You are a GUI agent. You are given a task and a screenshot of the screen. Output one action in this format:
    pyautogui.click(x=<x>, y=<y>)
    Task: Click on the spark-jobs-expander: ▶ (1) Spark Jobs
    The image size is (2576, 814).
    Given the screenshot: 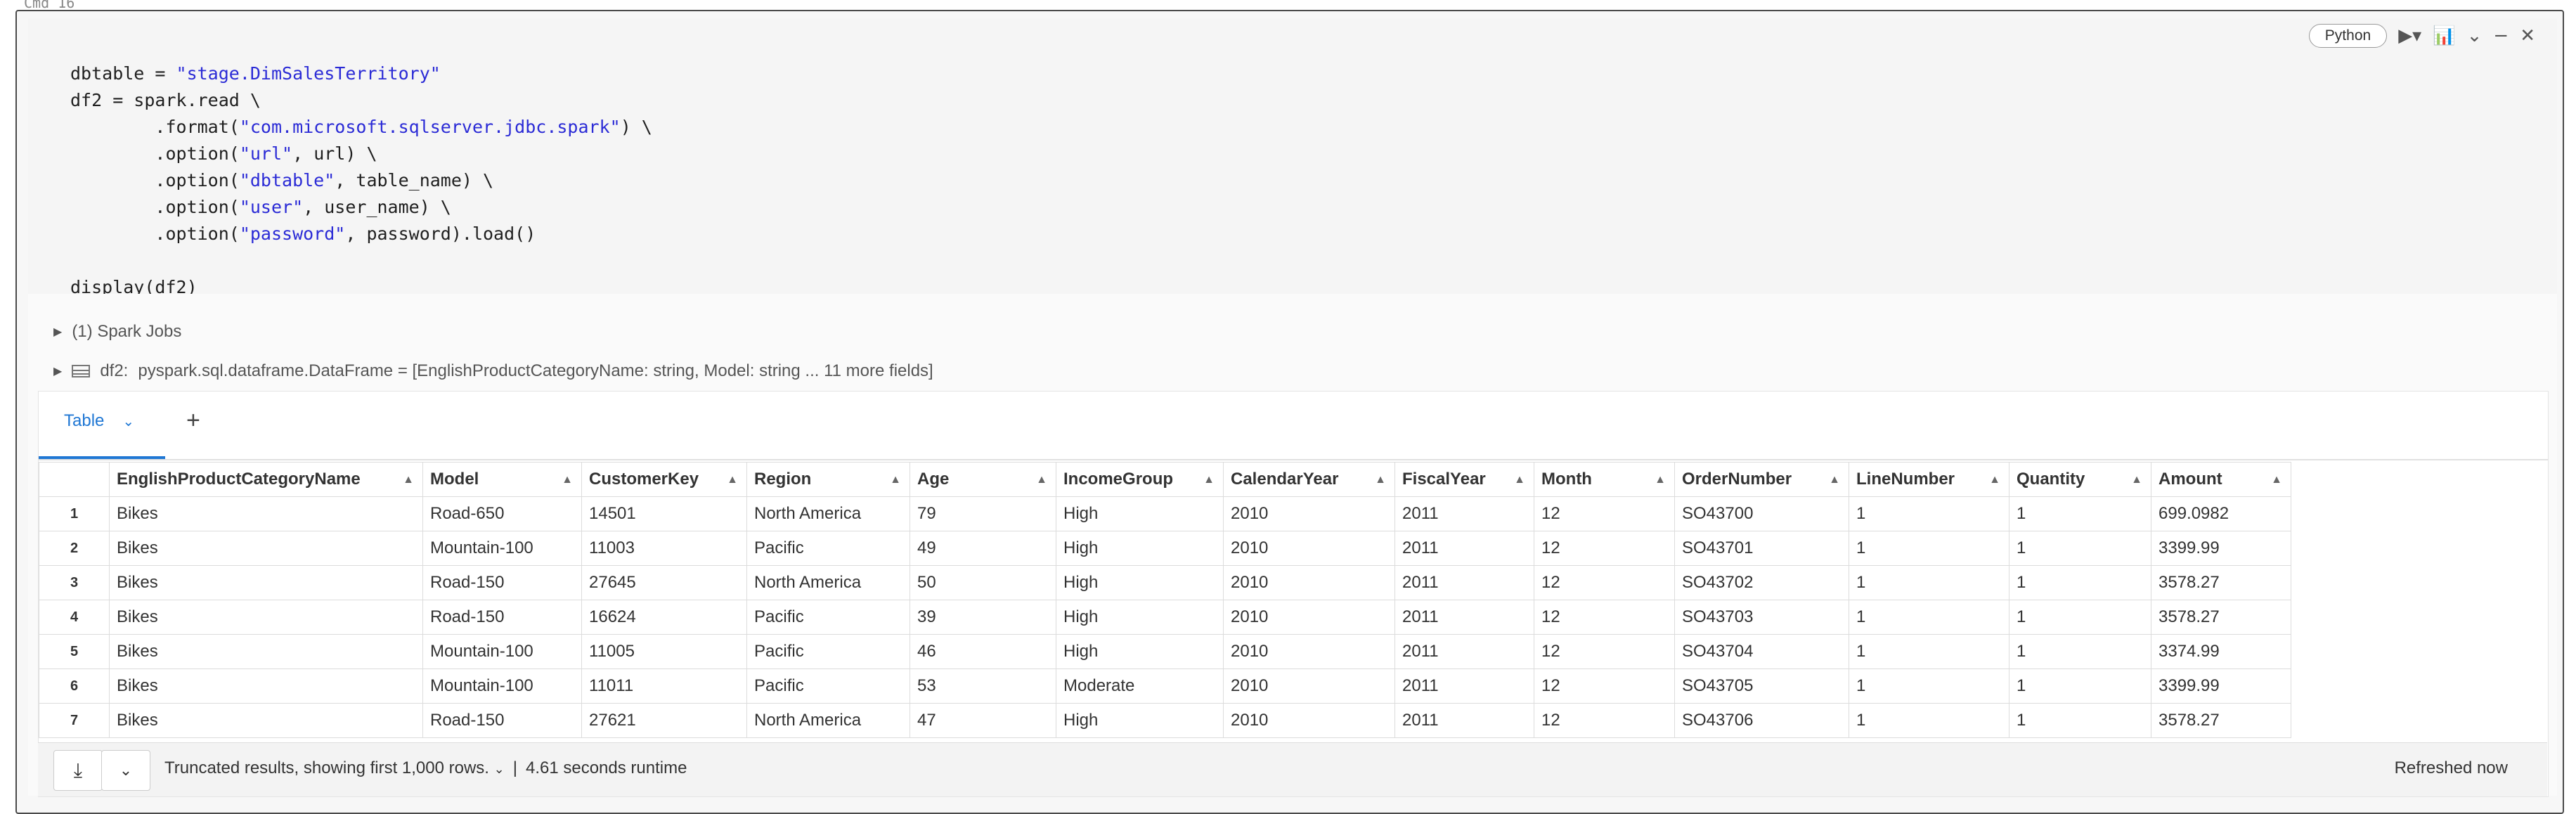 What is the action you would take?
    pyautogui.click(x=117, y=332)
    